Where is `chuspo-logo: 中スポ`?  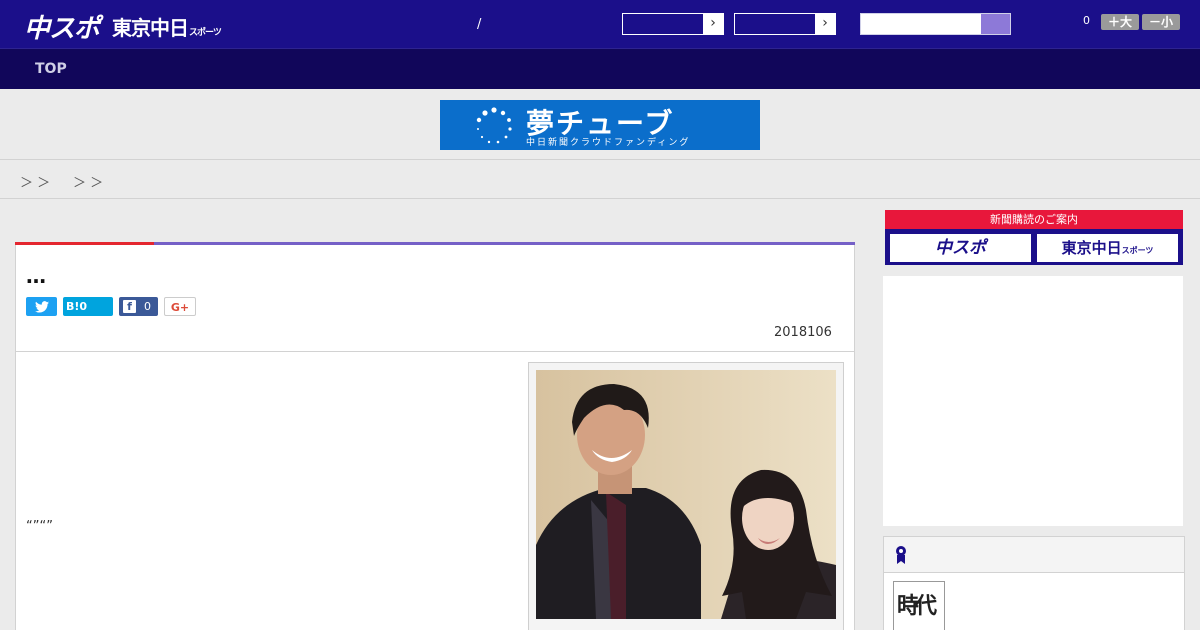 chuspo-logo: 中スポ is located at coordinates (62, 26).